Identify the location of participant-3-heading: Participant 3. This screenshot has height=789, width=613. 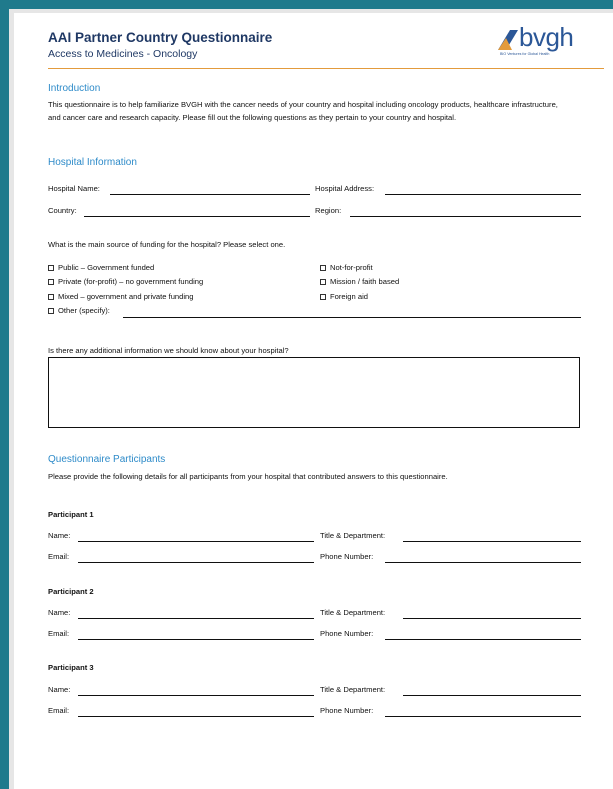
(71, 667).